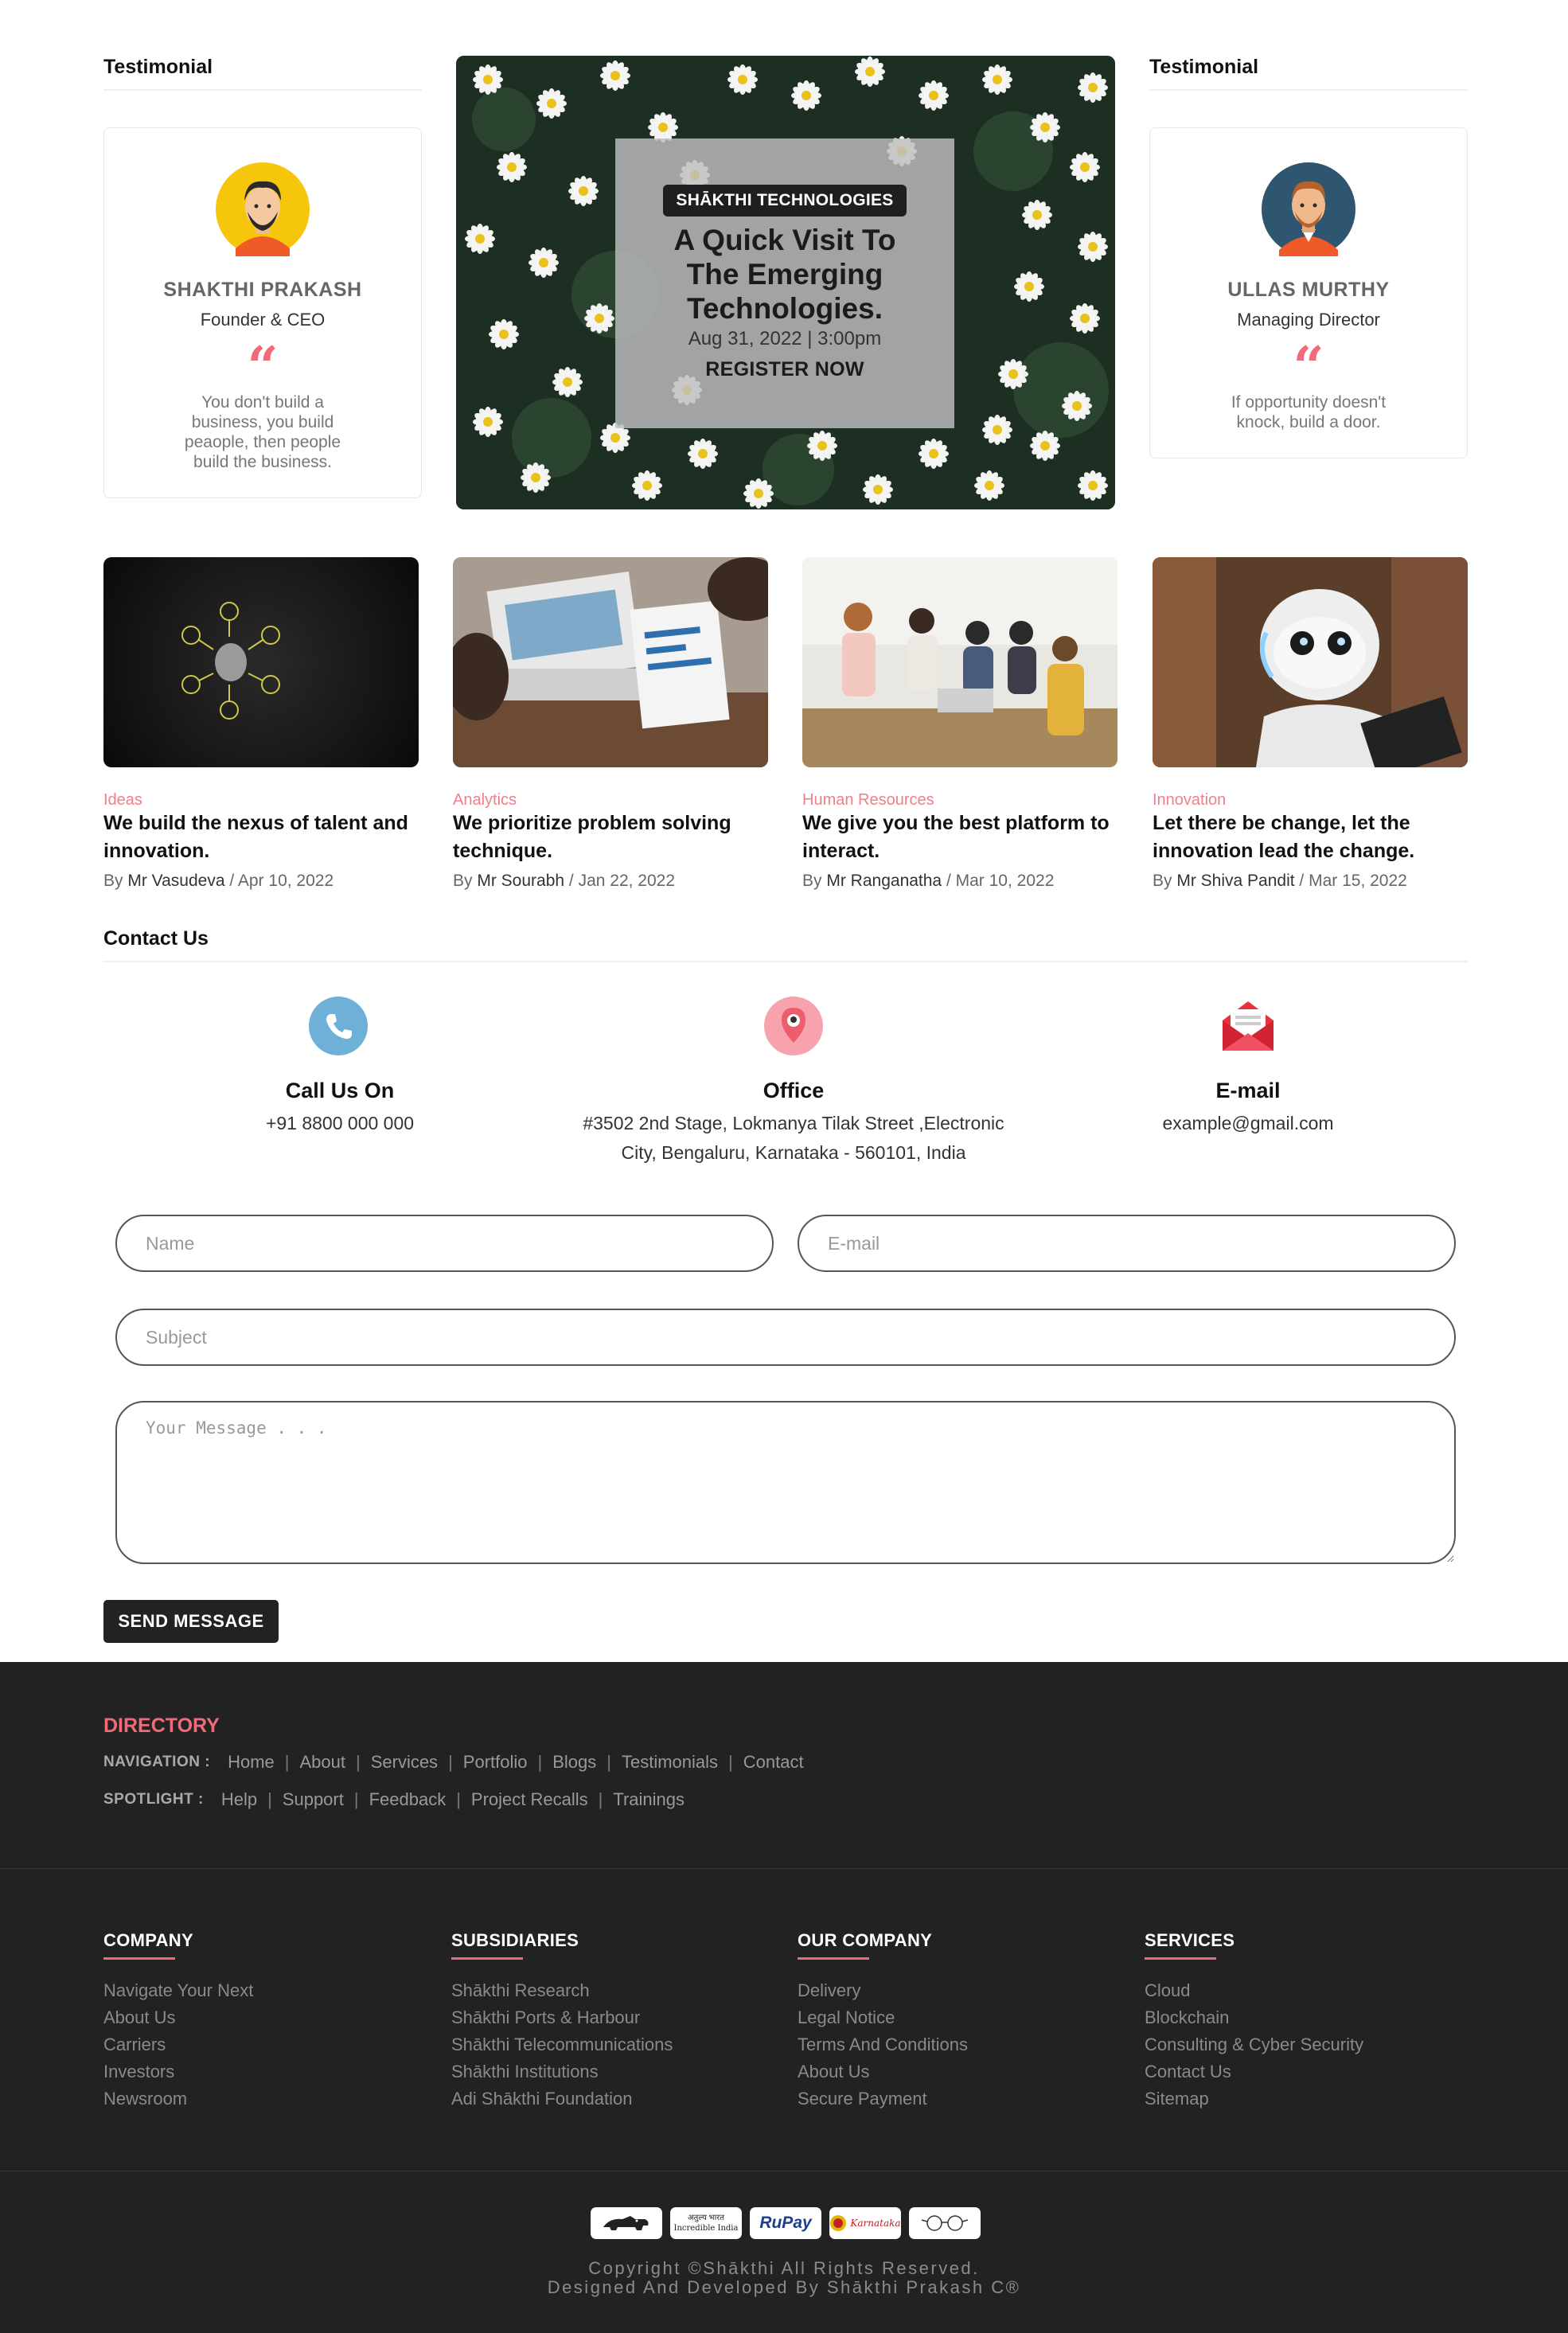  I want to click on footer-link: Terms And Conditions, so click(957, 2045).